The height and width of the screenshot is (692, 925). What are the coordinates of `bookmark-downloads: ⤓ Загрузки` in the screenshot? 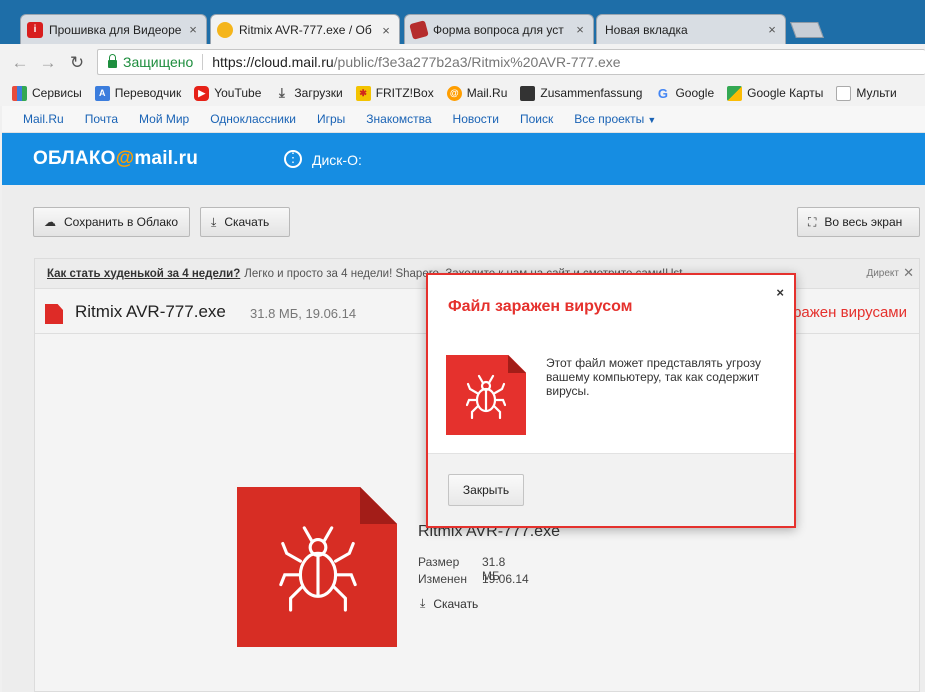 It's located at (308, 93).